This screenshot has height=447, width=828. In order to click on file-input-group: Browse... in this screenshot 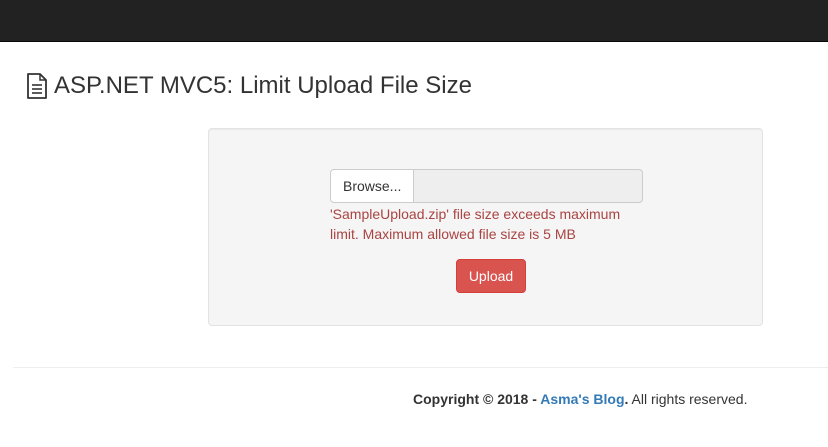, I will do `click(486, 186)`.